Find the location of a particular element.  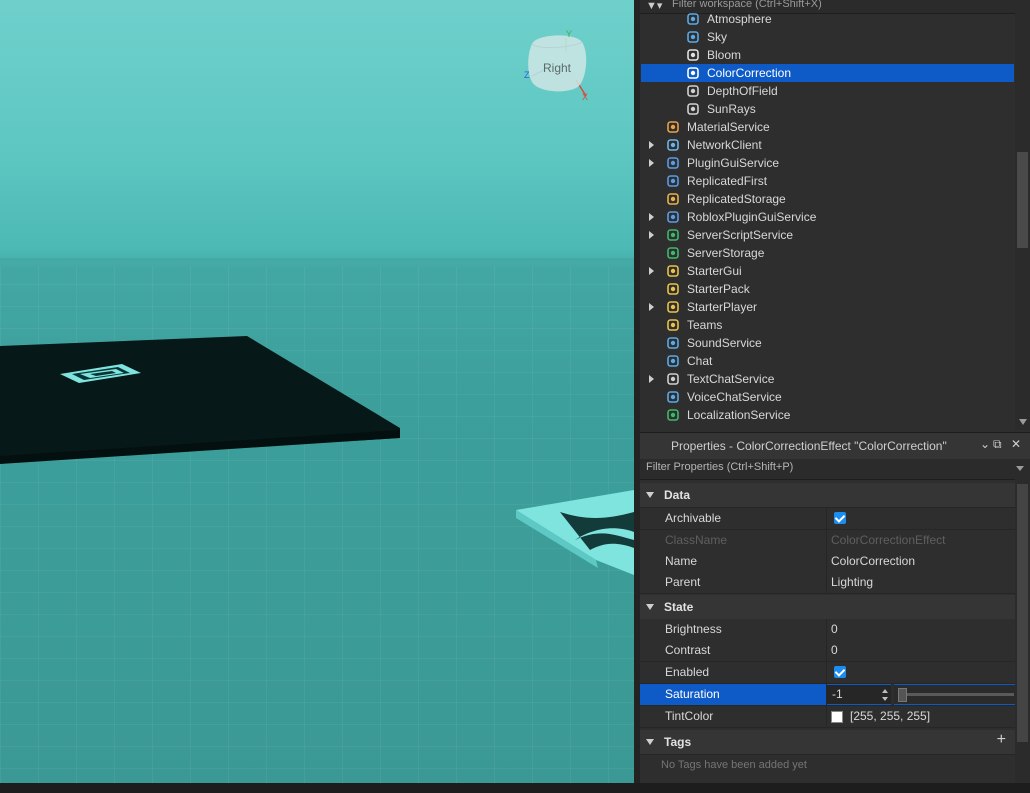

view-cube-gizmo: Y Z X Right is located at coordinates (559, 65).